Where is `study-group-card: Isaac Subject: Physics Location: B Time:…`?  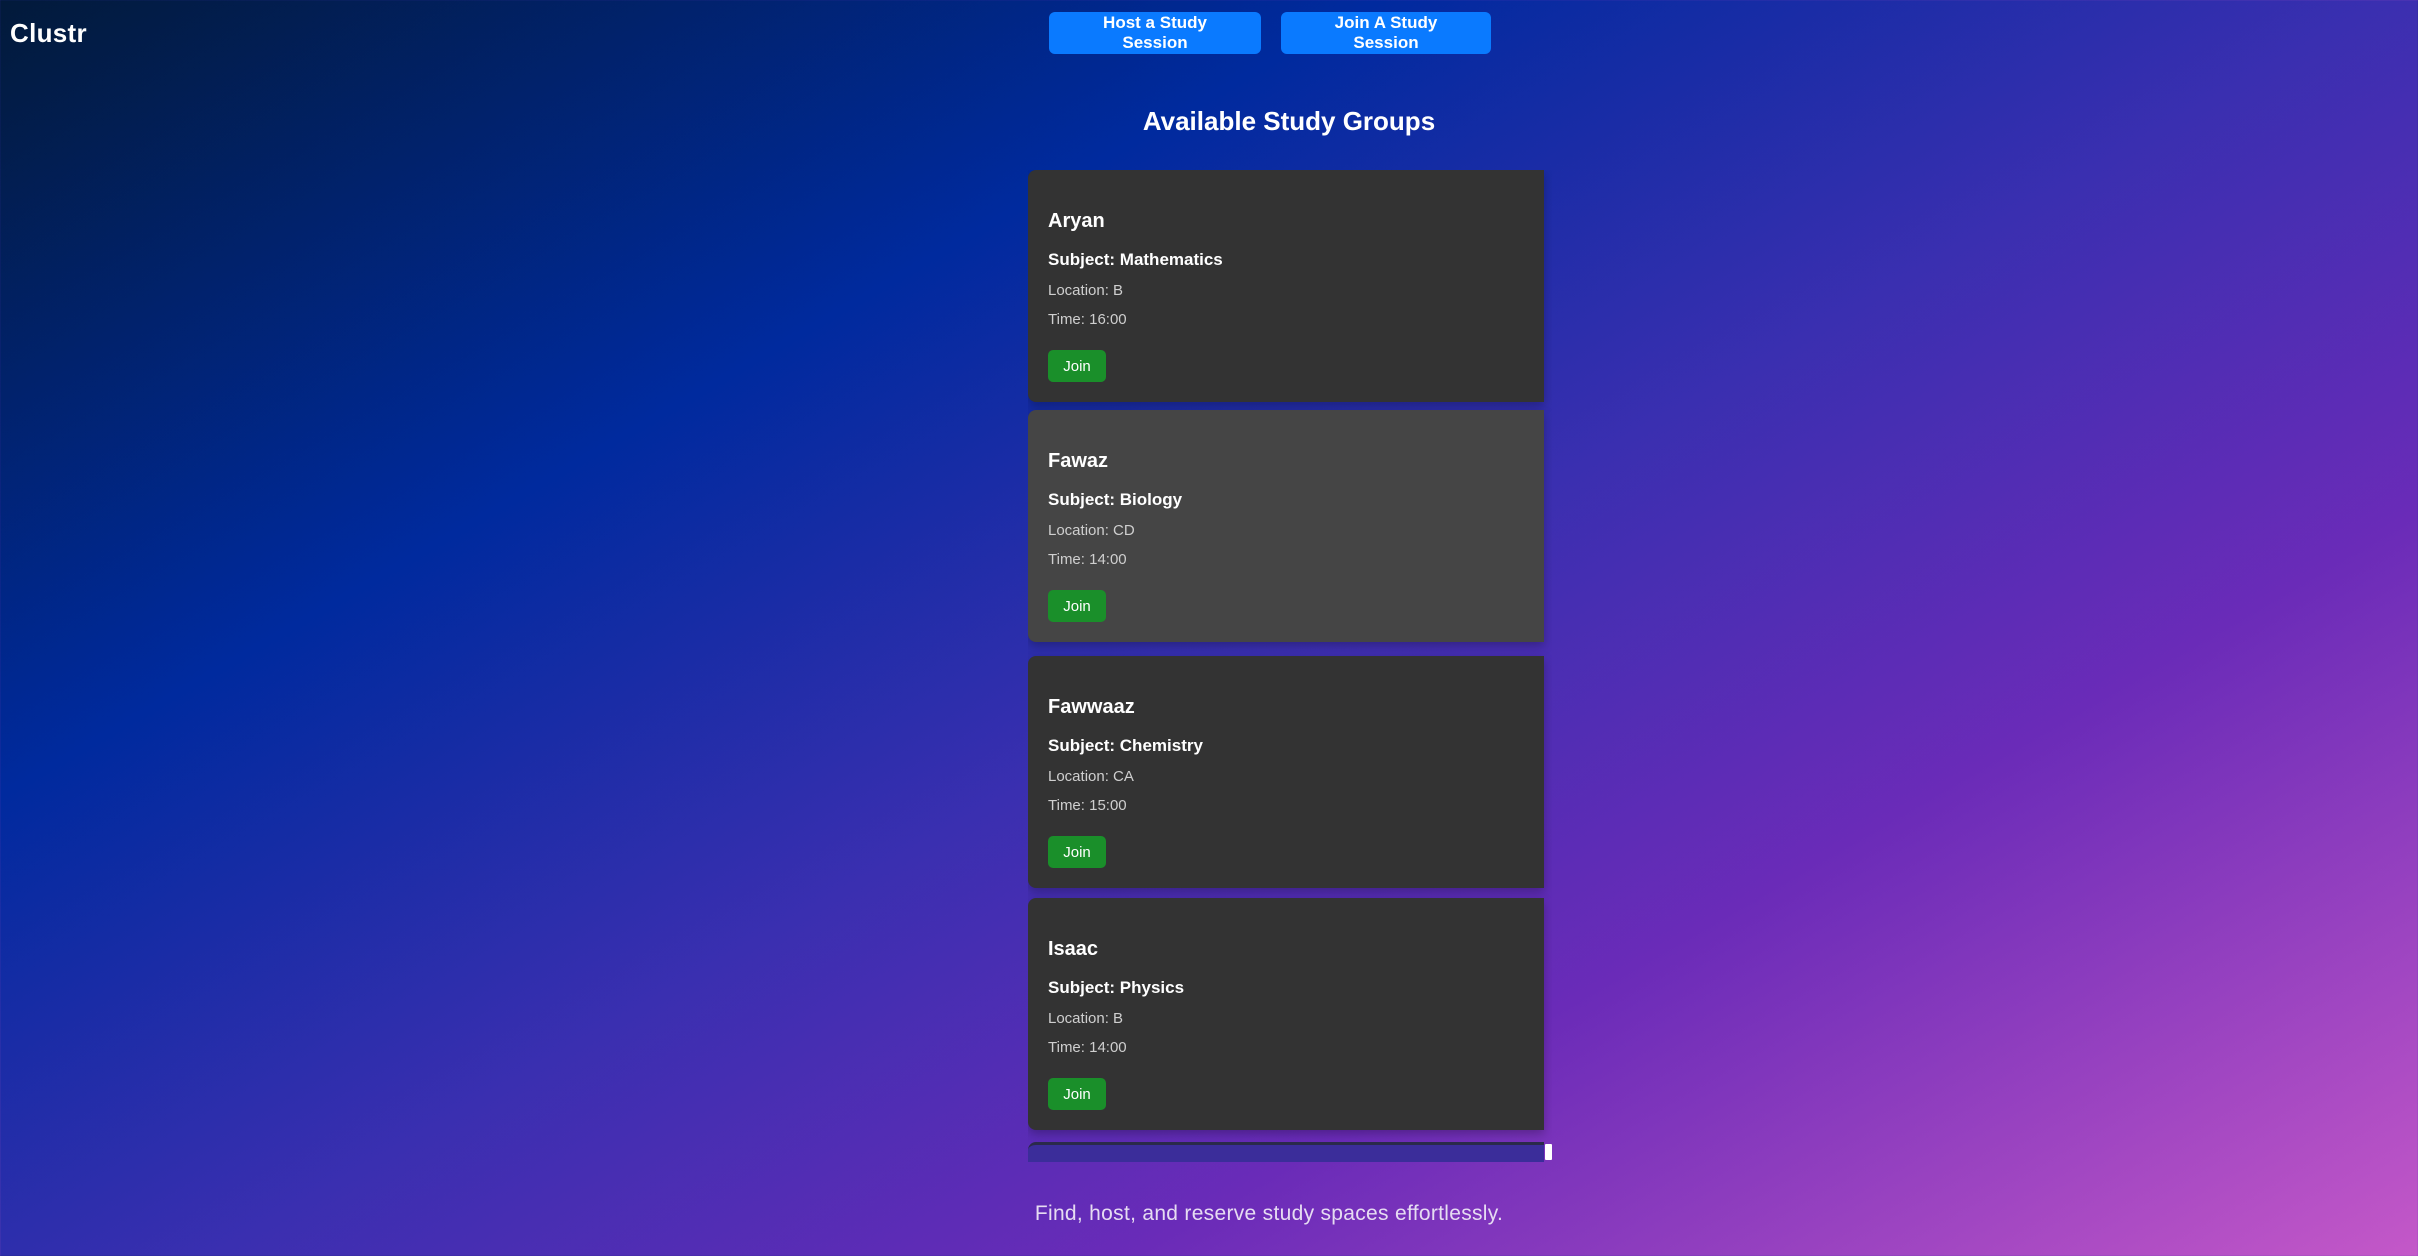
study-group-card: Isaac Subject: Physics Location: B Time:… is located at coordinates (1286, 1014).